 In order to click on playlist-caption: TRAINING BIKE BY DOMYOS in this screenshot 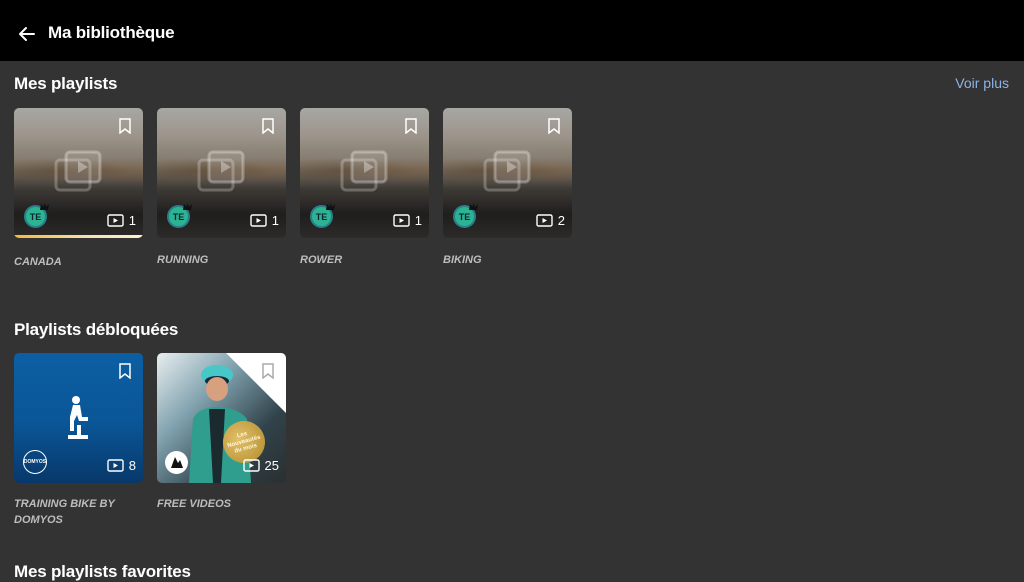, I will do `click(64, 512)`.